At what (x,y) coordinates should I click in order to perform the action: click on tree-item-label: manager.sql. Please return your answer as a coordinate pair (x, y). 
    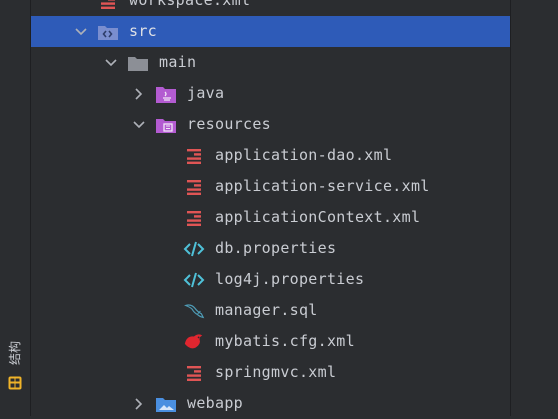
    Looking at the image, I should click on (266, 310).